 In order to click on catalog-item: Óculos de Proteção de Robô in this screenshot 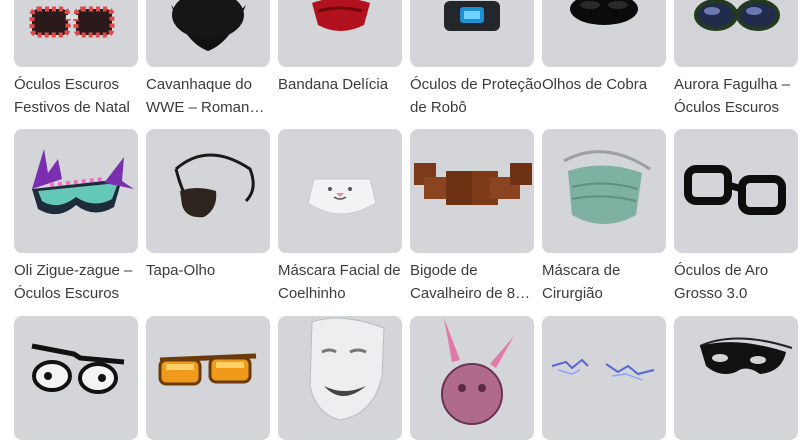, I will do `click(476, 59)`.